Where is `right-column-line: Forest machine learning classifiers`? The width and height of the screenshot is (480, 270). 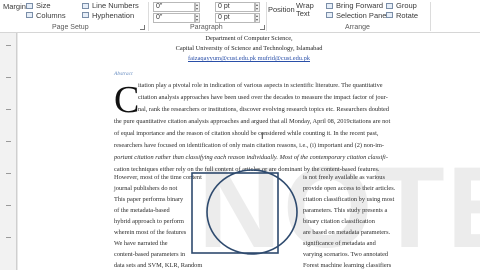
right-column-line: Forest machine learning classifiers is located at coordinates (347, 265).